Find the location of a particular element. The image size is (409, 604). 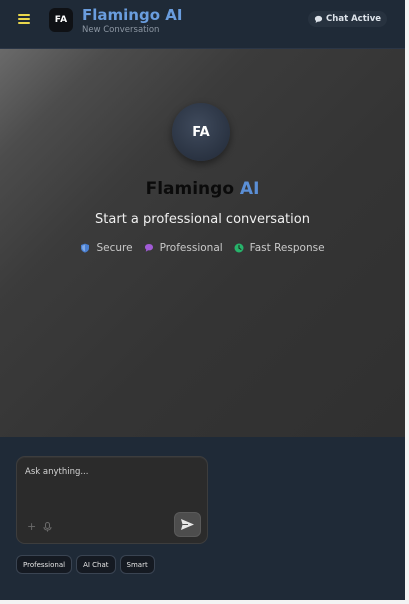

send-button is located at coordinates (187, 524).